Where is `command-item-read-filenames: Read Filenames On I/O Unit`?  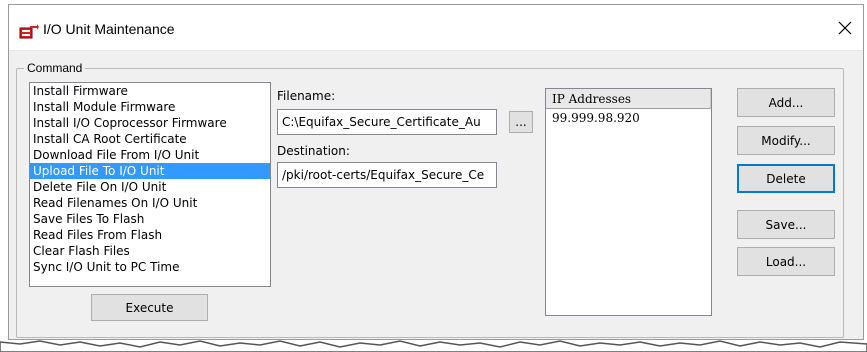 command-item-read-filenames: Read Filenames On I/O Unit is located at coordinates (150, 203).